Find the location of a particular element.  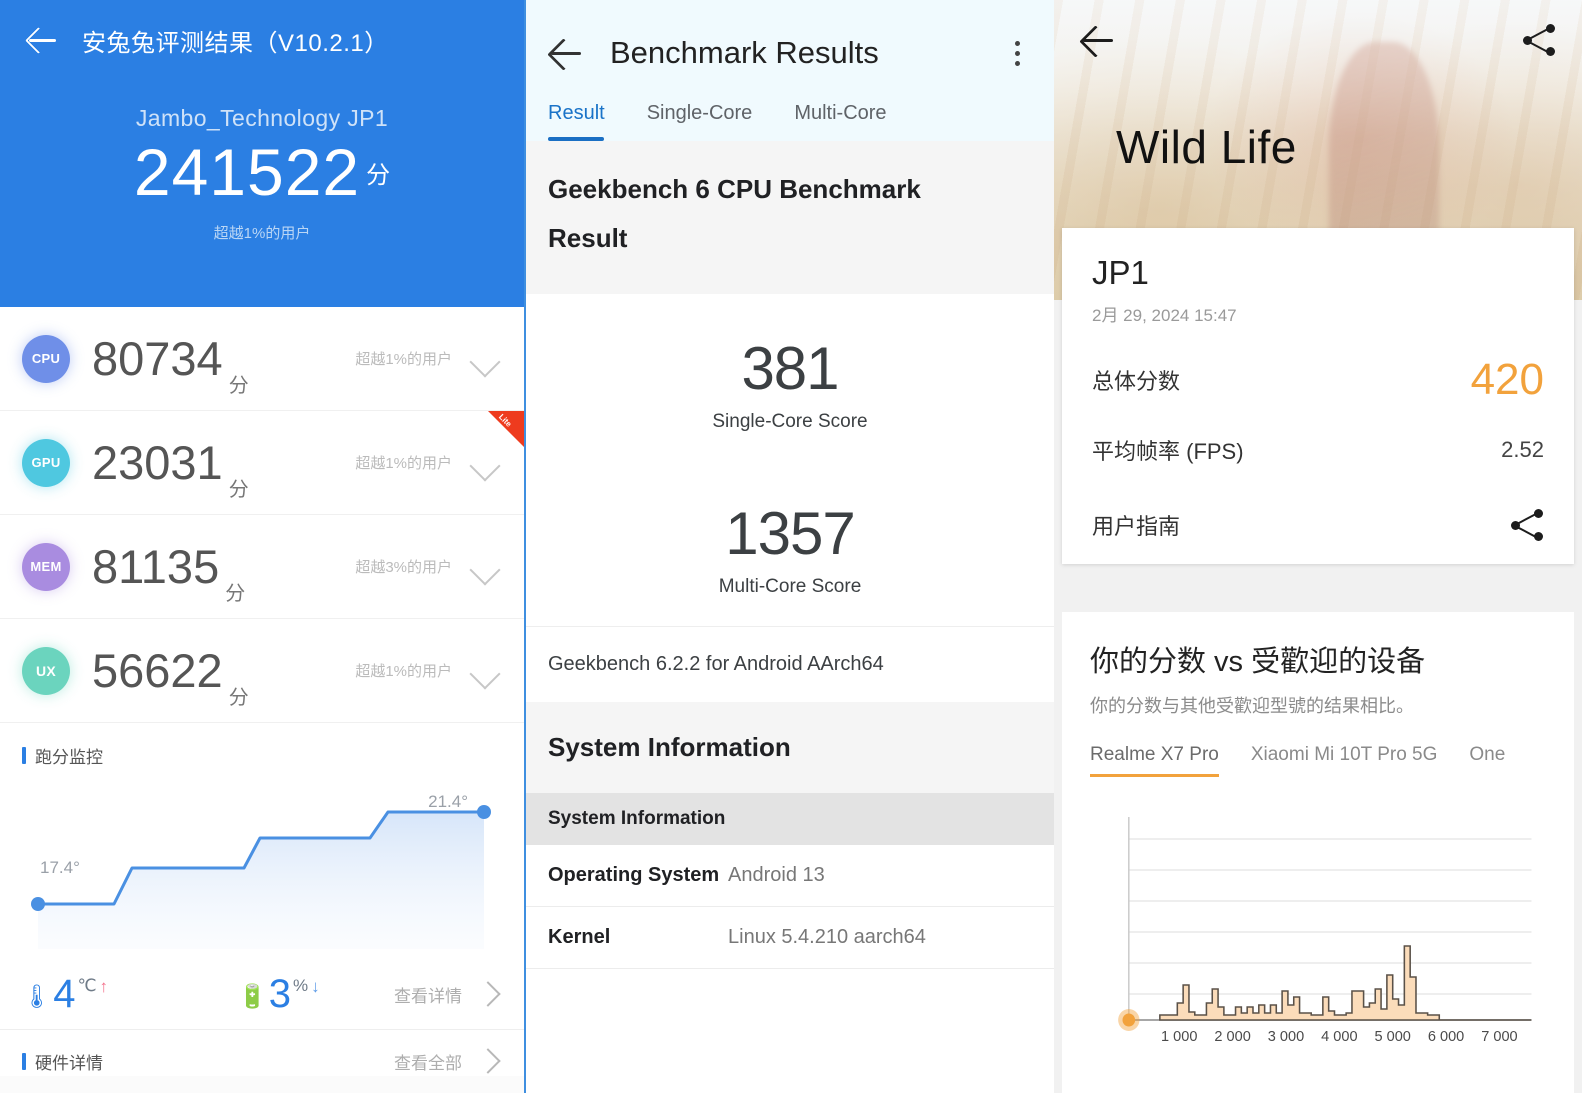

ux-badge-icon: UX is located at coordinates (46, 670).